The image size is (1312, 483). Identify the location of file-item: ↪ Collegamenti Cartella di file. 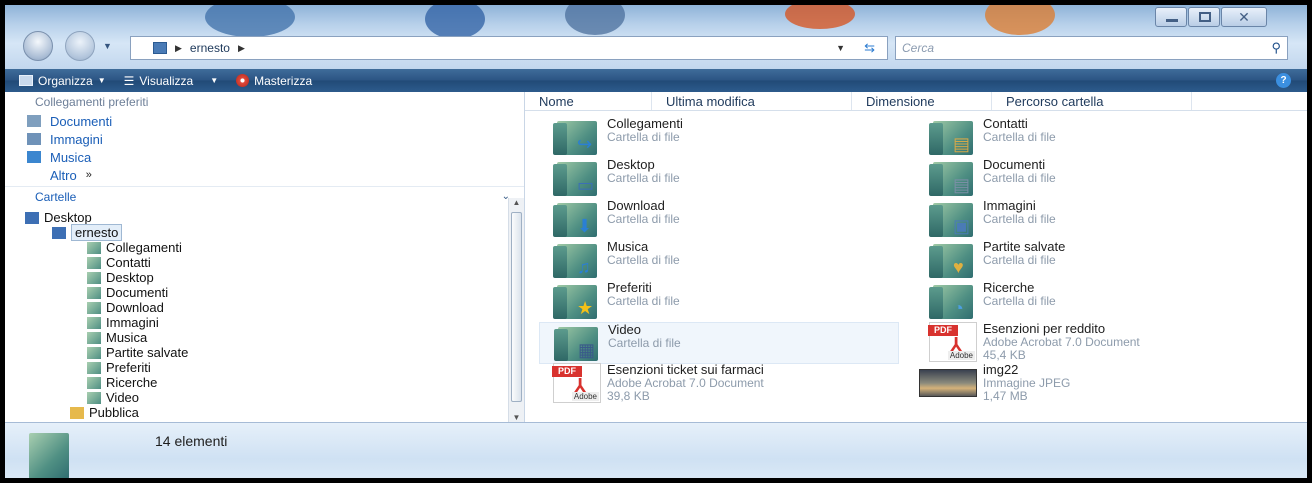
(611, 137).